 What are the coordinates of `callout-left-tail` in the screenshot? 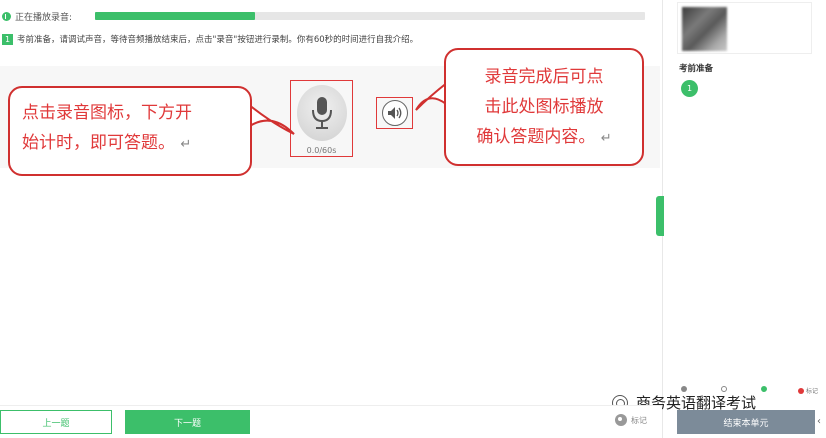 It's located at (271, 119).